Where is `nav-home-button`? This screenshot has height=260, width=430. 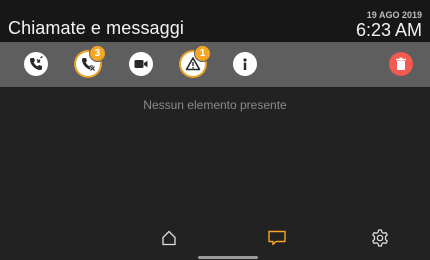 nav-home-button is located at coordinates (169, 240).